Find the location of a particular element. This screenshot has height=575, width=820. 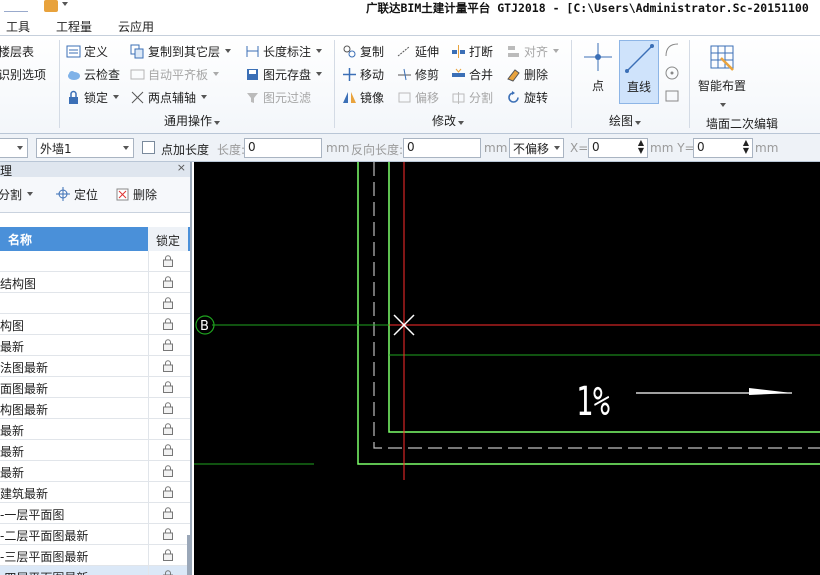

split-button: 分割 is located at coordinates (472, 97).